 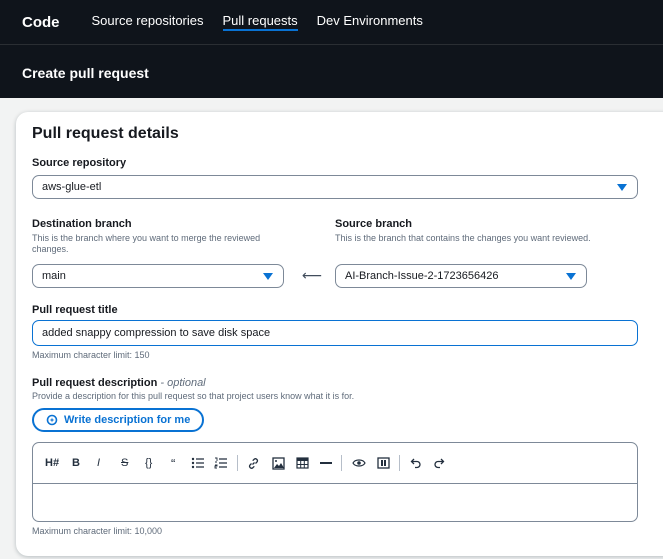 I want to click on destination-branch-select: main, so click(x=158, y=276).